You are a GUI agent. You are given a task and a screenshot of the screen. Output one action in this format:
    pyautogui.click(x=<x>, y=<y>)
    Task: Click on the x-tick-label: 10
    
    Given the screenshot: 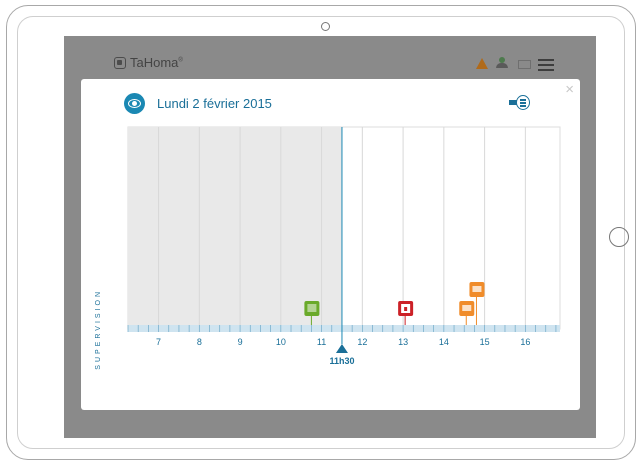 What is the action you would take?
    pyautogui.click(x=281, y=342)
    